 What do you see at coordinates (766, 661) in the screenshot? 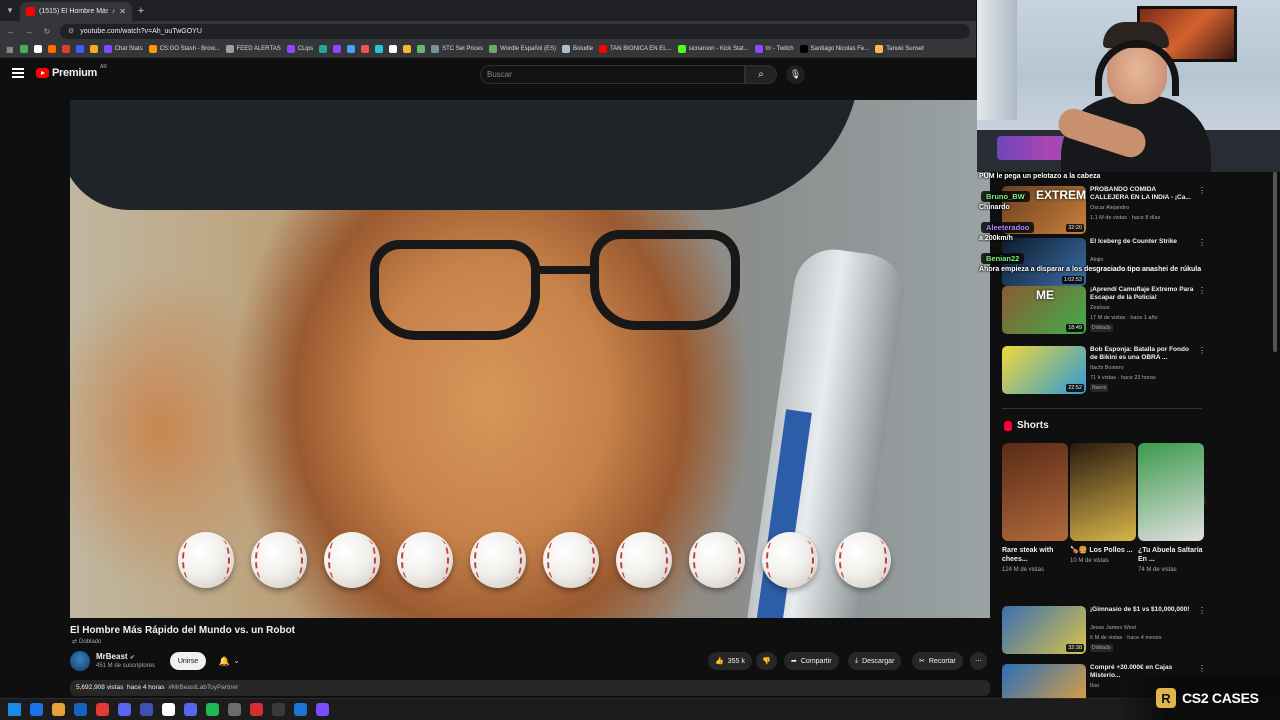
I see `dislike-button: 👎` at bounding box center [766, 661].